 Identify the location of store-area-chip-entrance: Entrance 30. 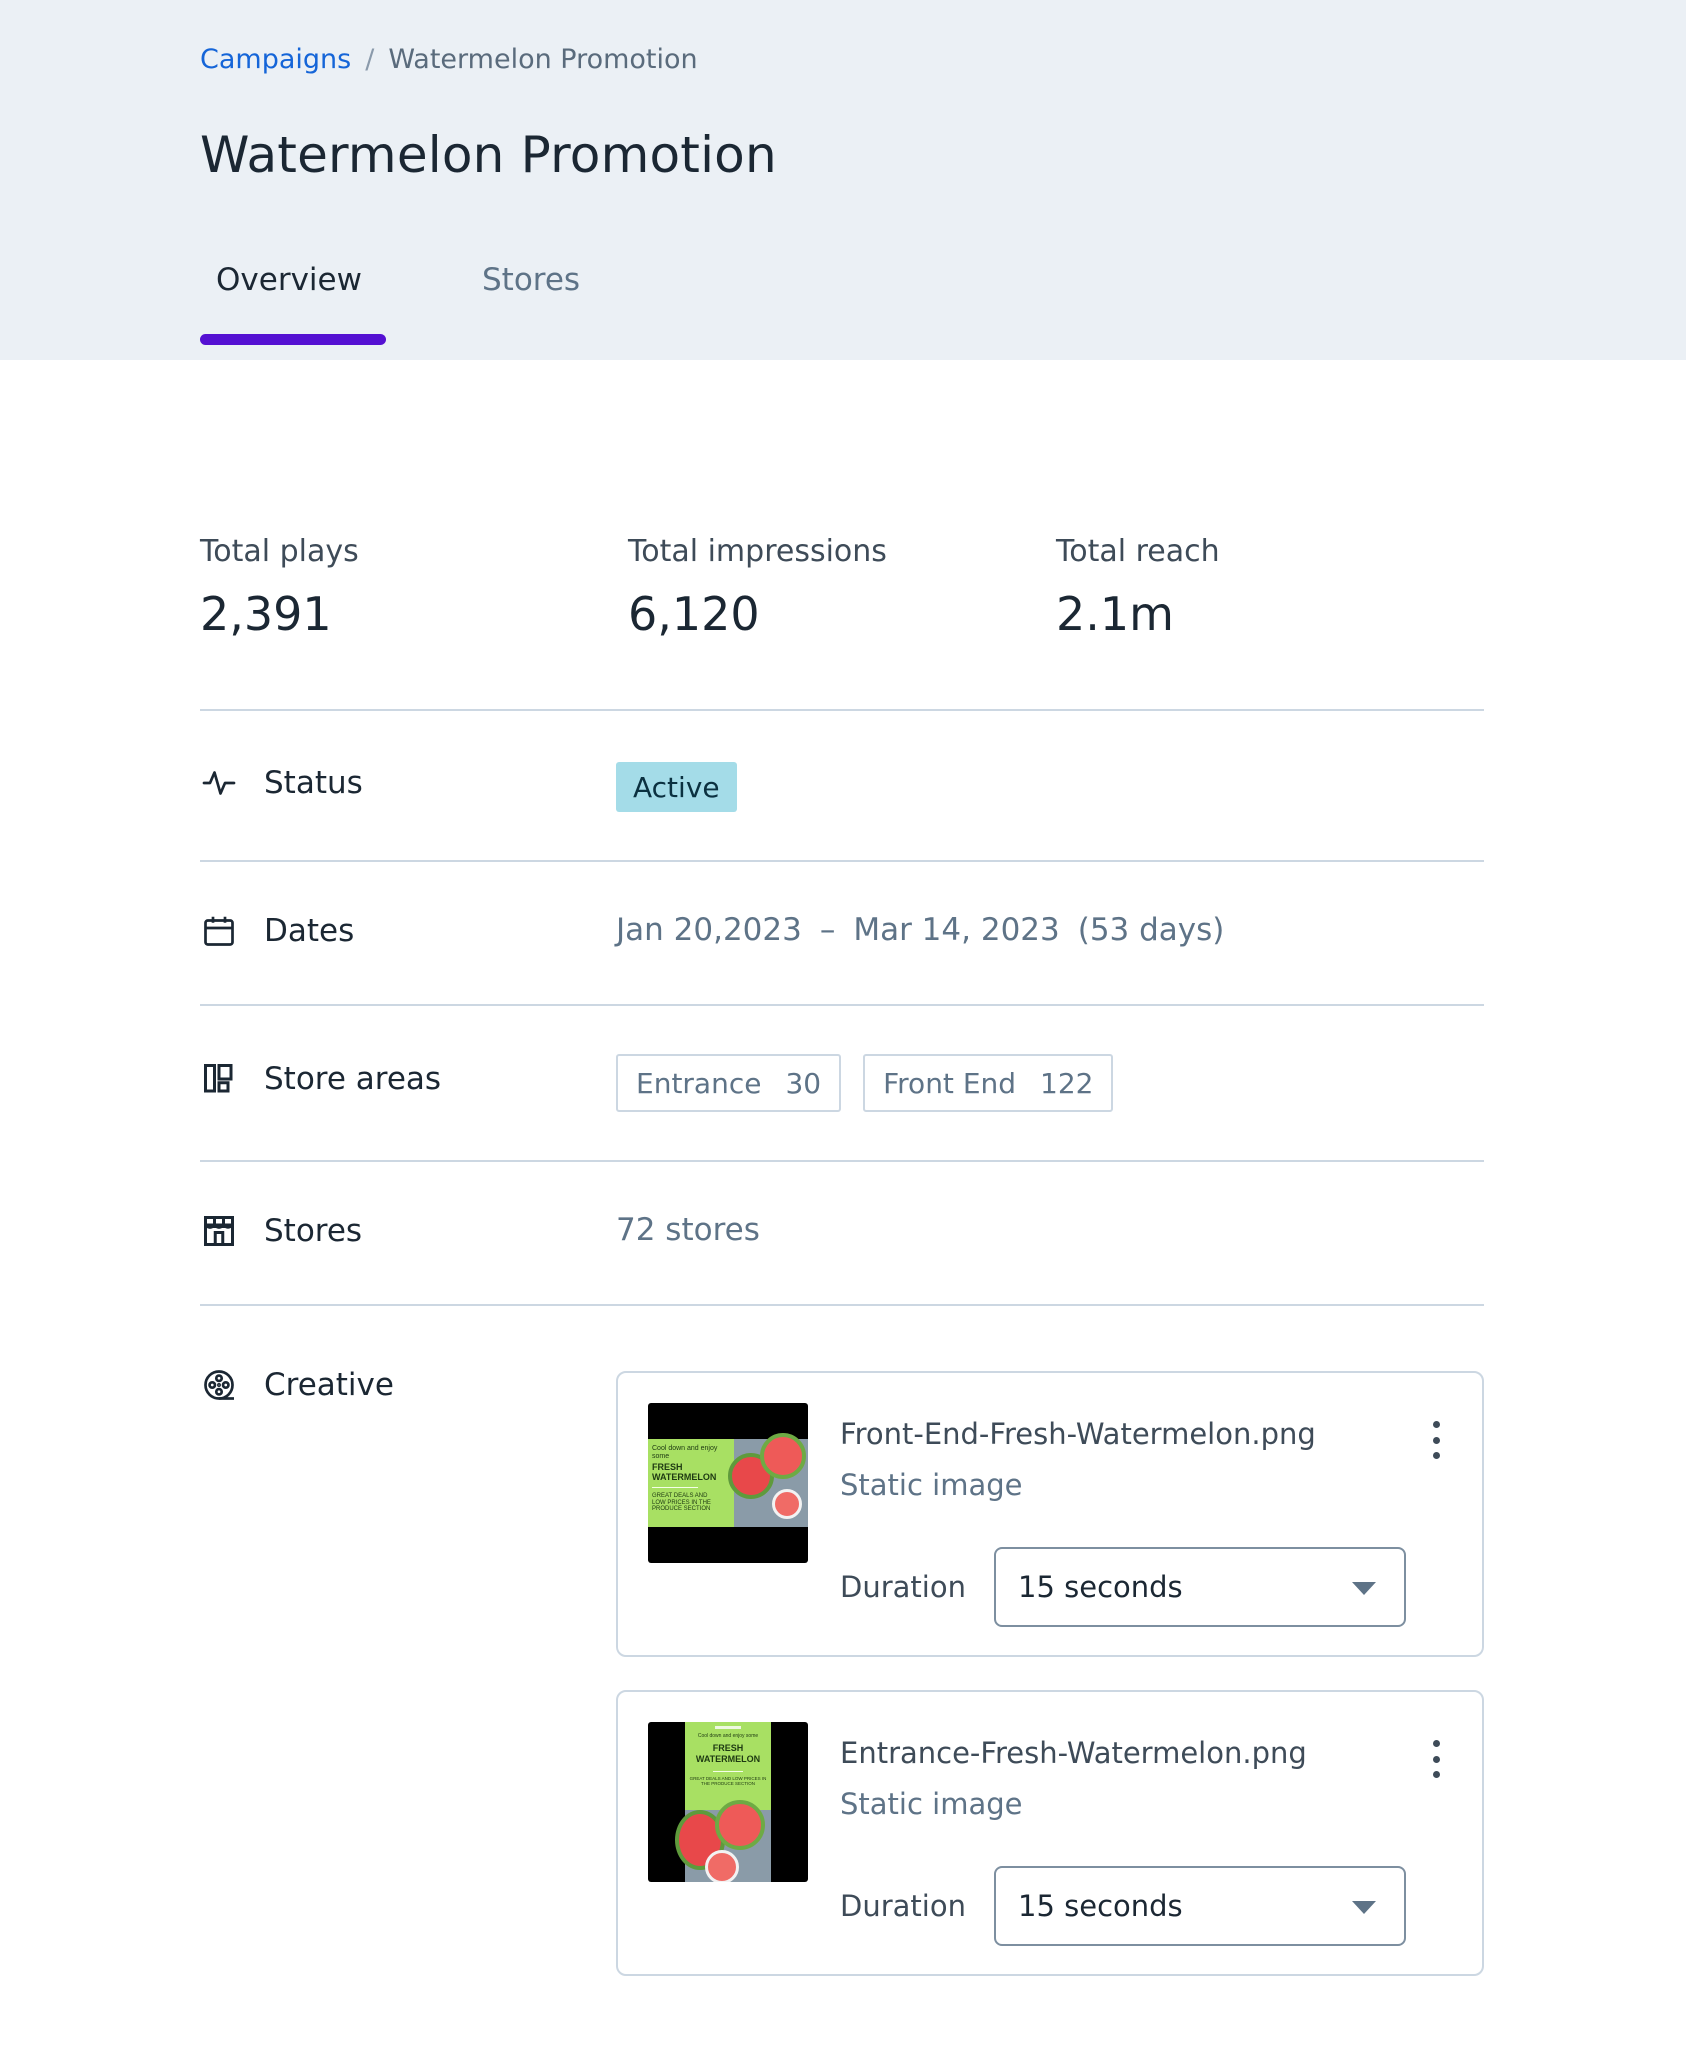
(729, 1083).